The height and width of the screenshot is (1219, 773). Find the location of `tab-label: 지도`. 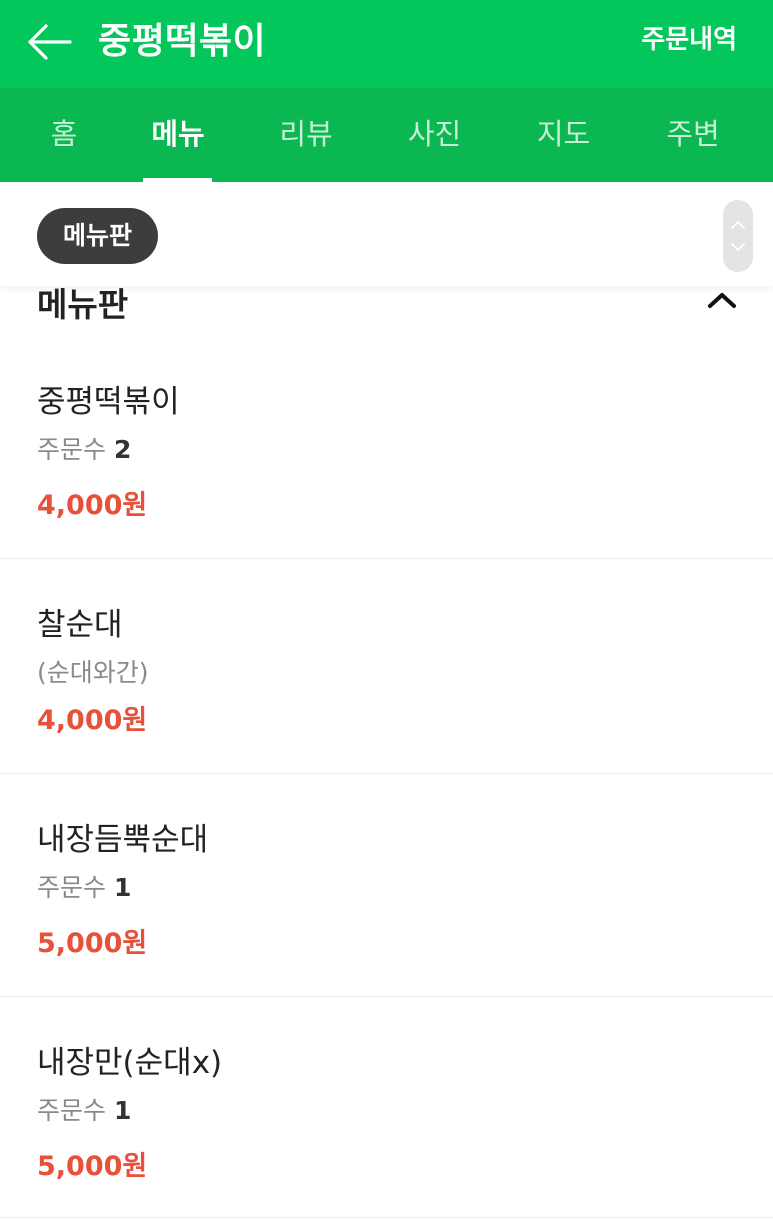

tab-label: 지도 is located at coordinates (563, 134).